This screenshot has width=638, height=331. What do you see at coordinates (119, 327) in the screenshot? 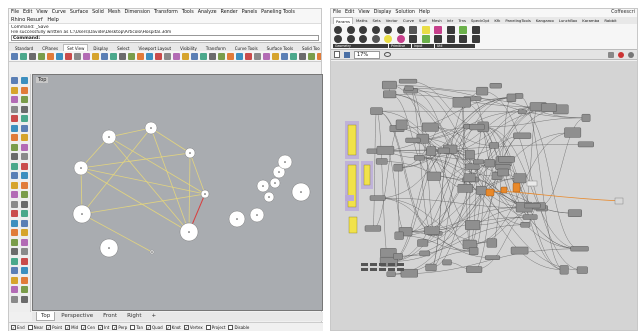
I see `osnap-perp: ✓ Perp` at bounding box center [119, 327].